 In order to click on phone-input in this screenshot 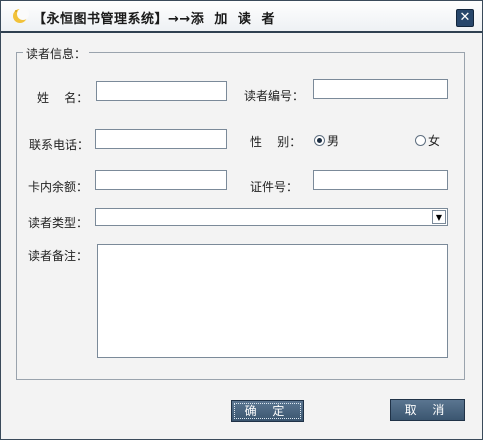, I will do `click(161, 139)`.